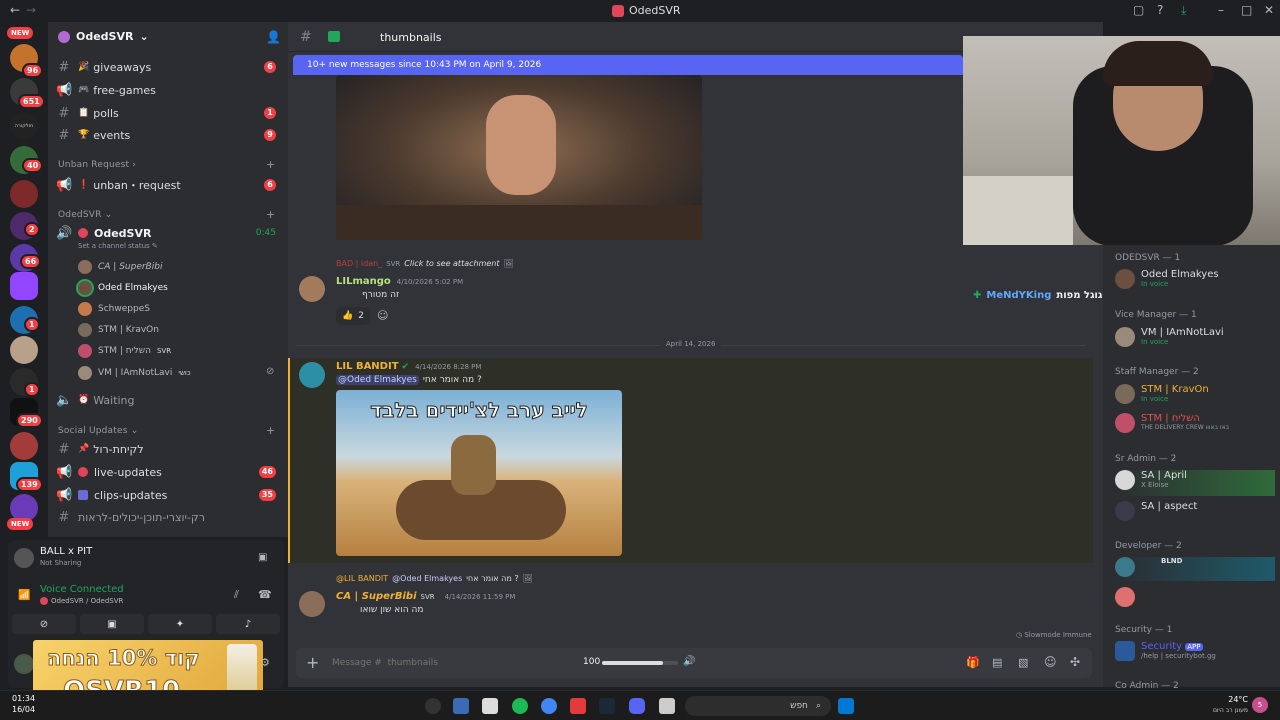 Image resolution: width=1280 pixels, height=720 pixels. What do you see at coordinates (248, 624) in the screenshot?
I see `soundboard-icon: ♪` at bounding box center [248, 624].